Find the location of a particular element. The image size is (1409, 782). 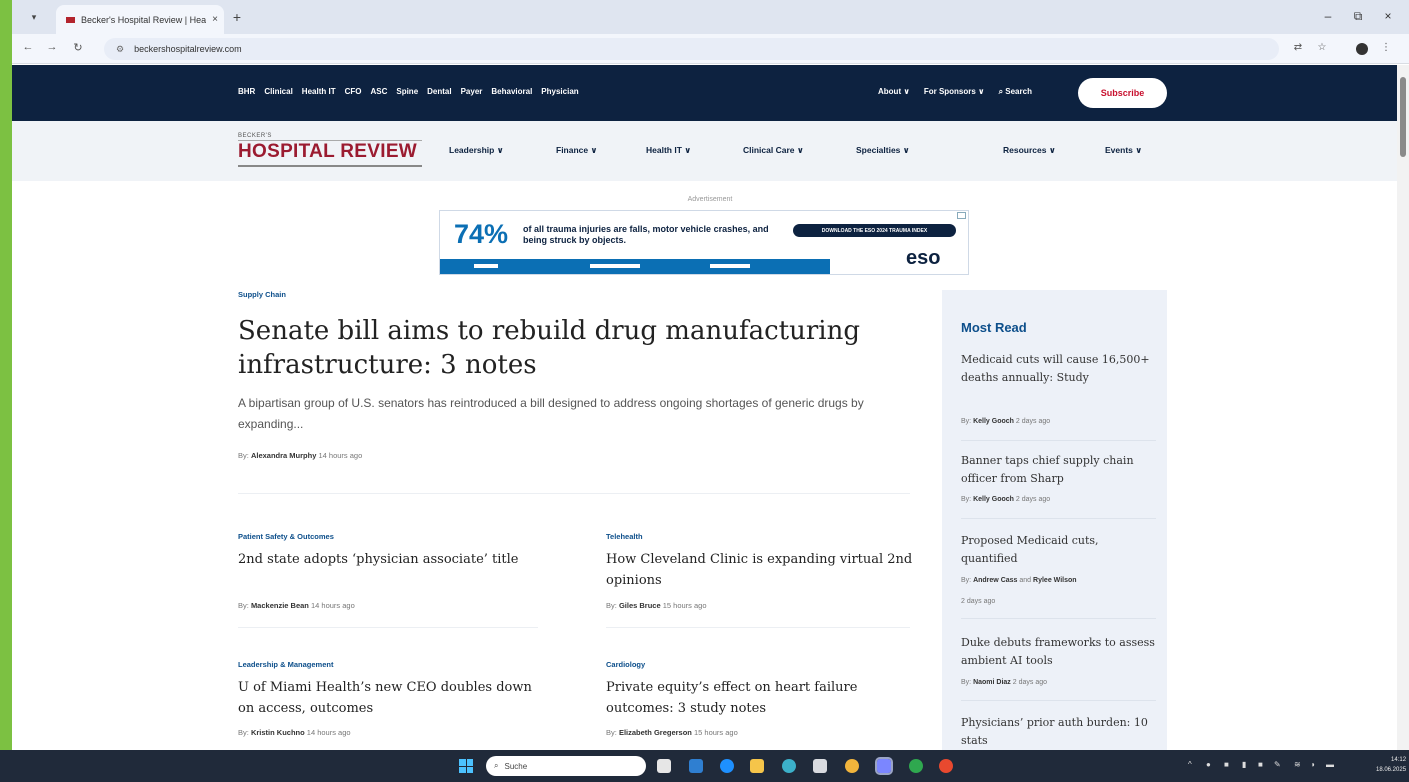

chrome-icon is located at coordinates (852, 766).